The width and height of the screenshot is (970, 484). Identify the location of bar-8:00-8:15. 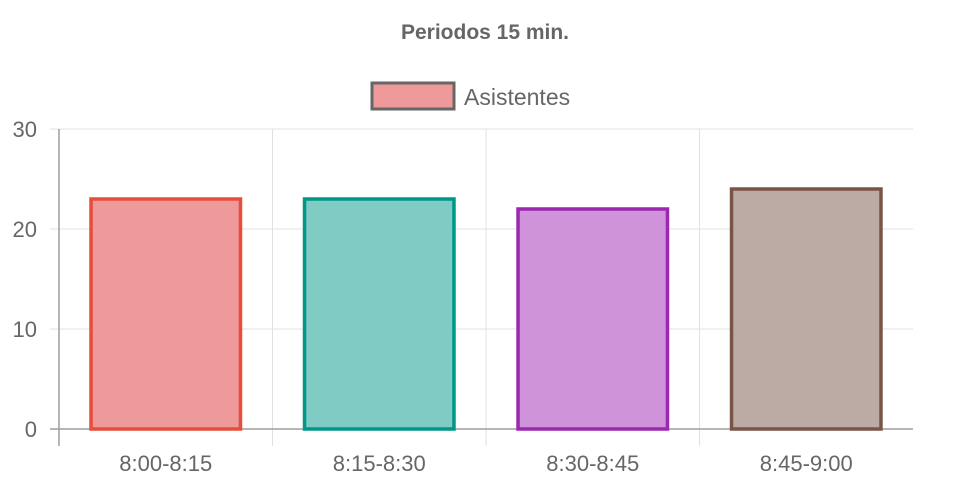
(166, 314).